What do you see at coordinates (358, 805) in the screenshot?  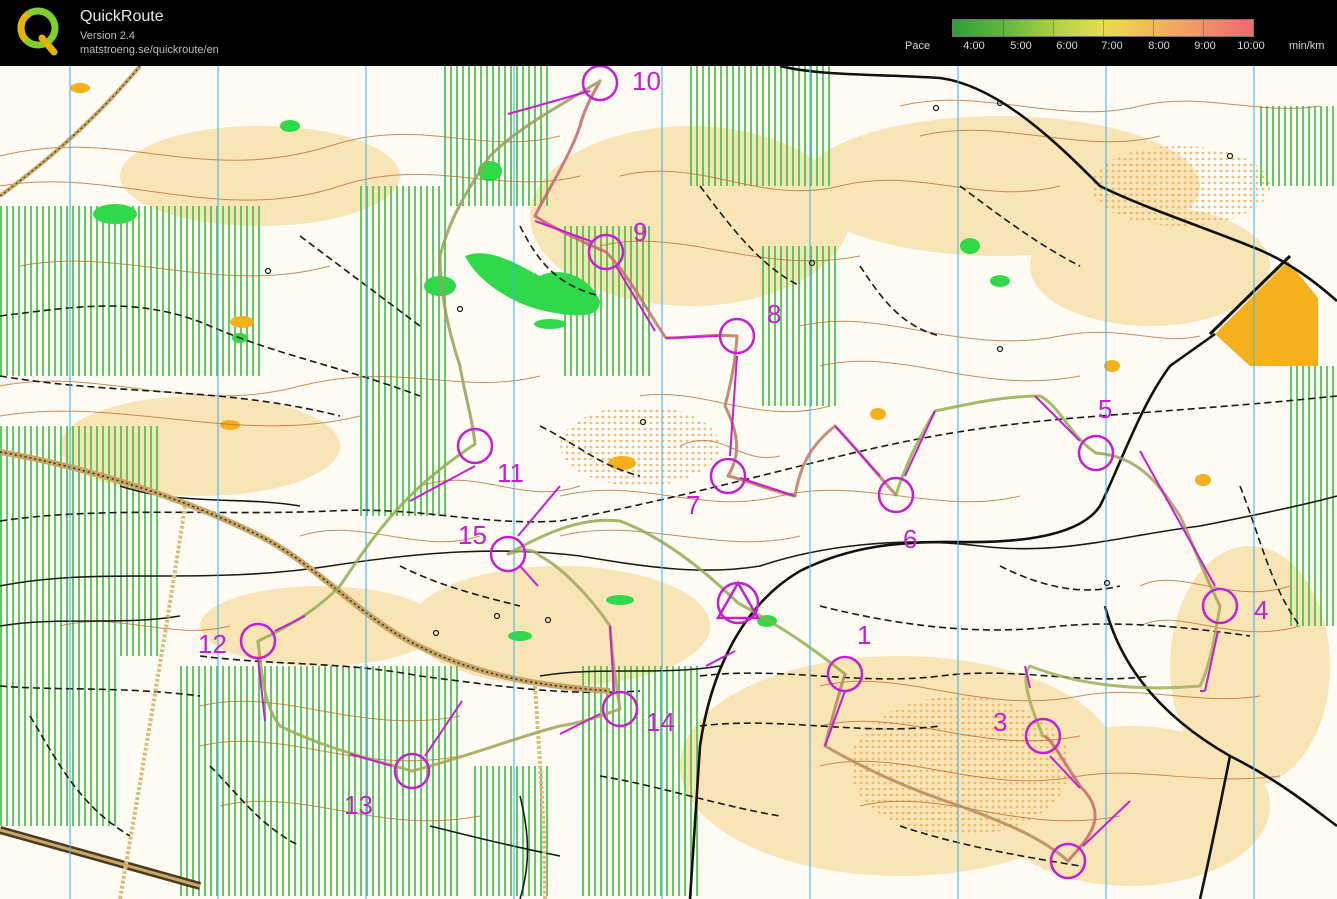 I see `control-number: 13` at bounding box center [358, 805].